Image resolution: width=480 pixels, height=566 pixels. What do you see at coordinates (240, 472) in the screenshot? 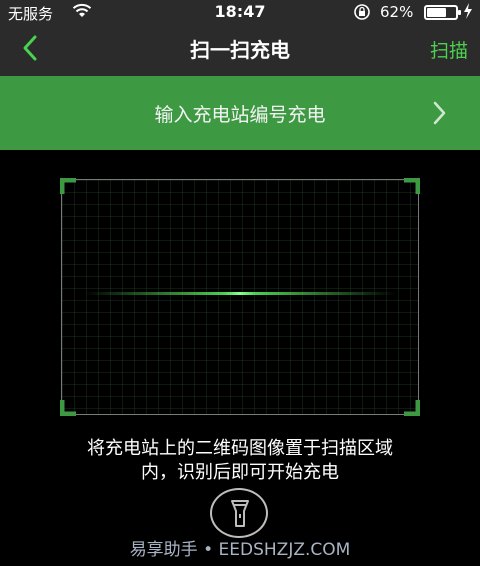
I see `scan-instructions-line2: 内，识别后即可开始充电` at bounding box center [240, 472].